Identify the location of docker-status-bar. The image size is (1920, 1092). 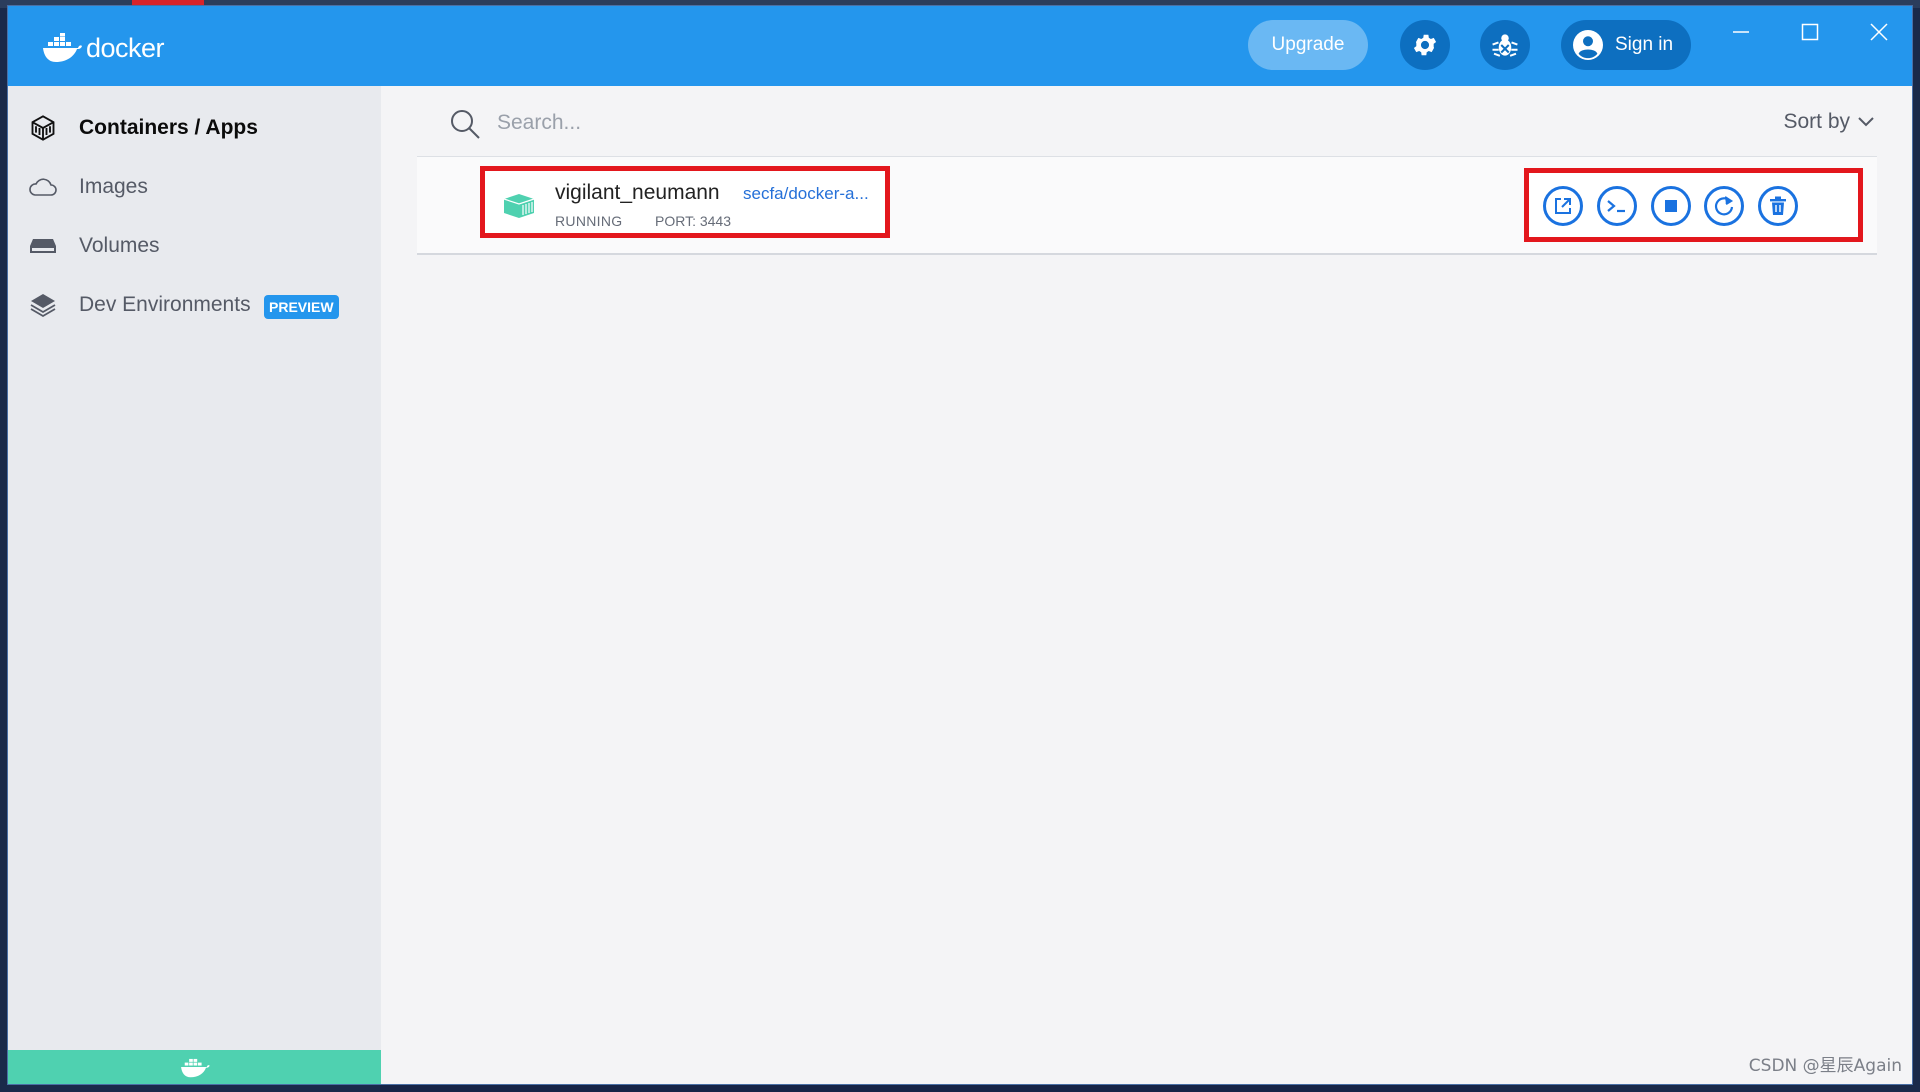
(194, 1067).